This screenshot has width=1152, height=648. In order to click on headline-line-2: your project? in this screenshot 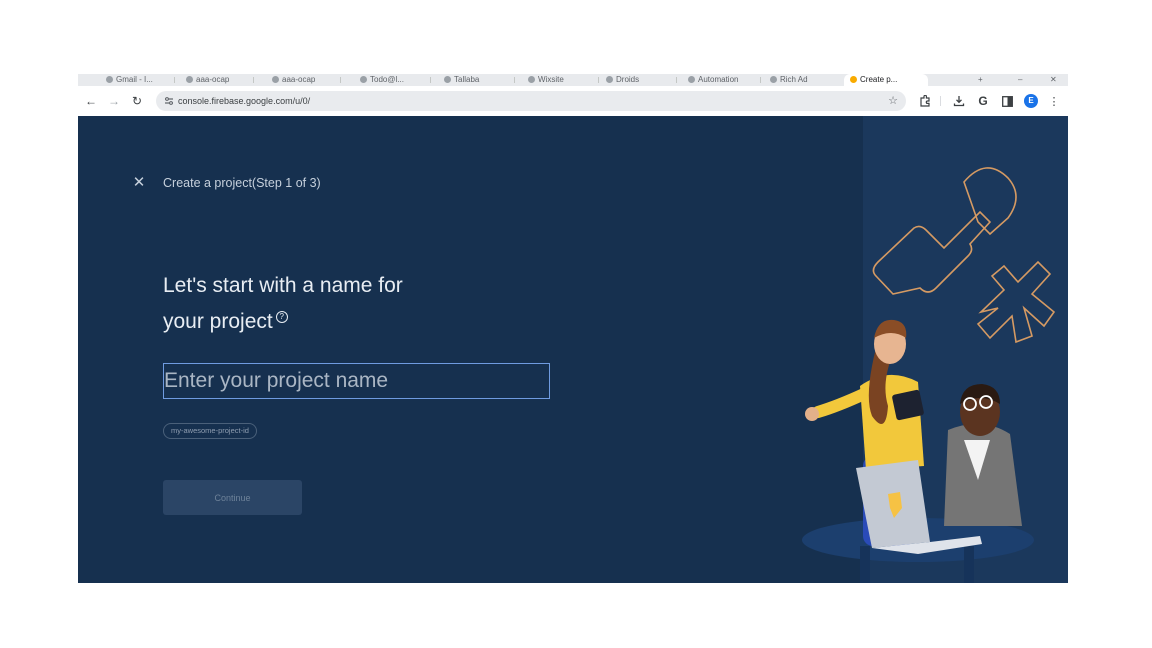, I will do `click(333, 322)`.